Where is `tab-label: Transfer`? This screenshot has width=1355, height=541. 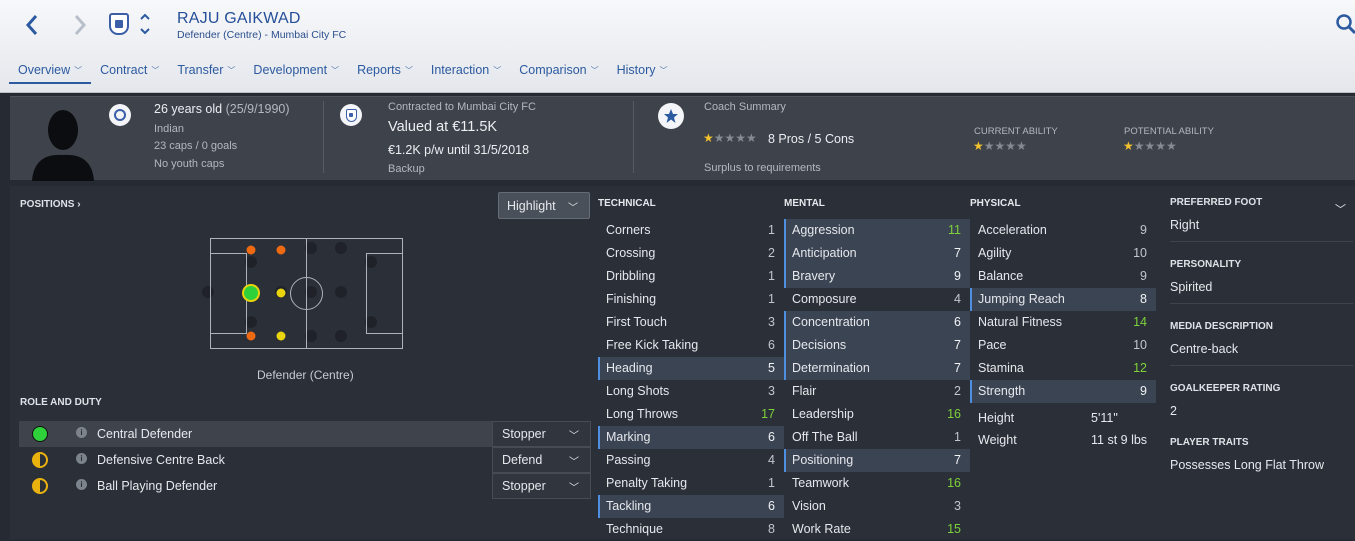 tab-label: Transfer is located at coordinates (200, 70).